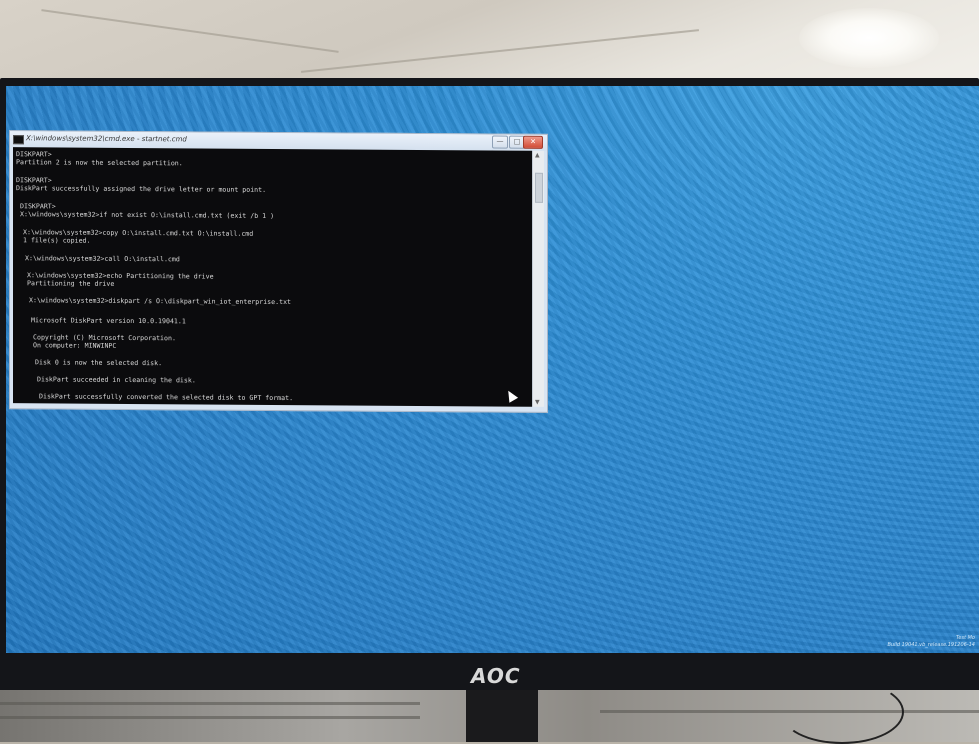 This screenshot has height=744, width=979. I want to click on console-line: X:\windows\system32>call O:\install.cmd, so click(102, 259).